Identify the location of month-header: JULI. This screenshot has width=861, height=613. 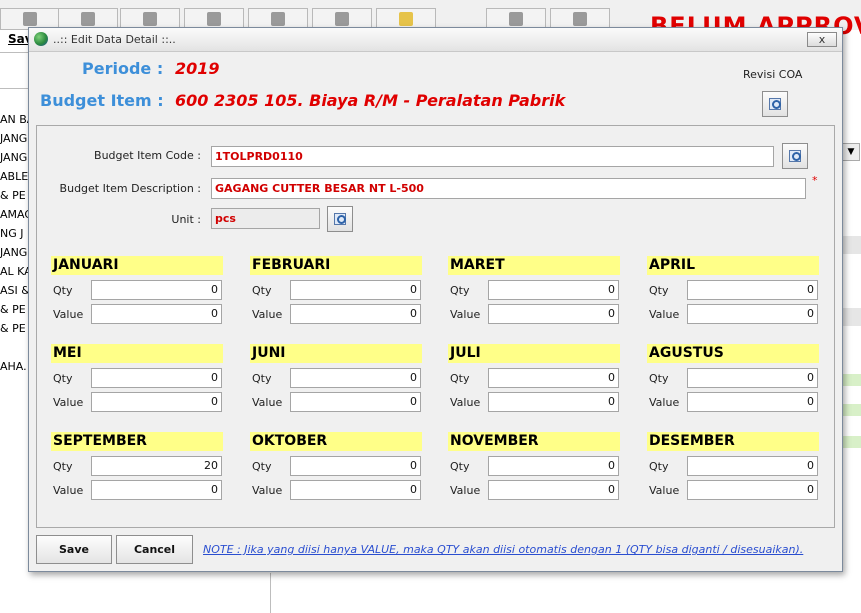
(534, 353).